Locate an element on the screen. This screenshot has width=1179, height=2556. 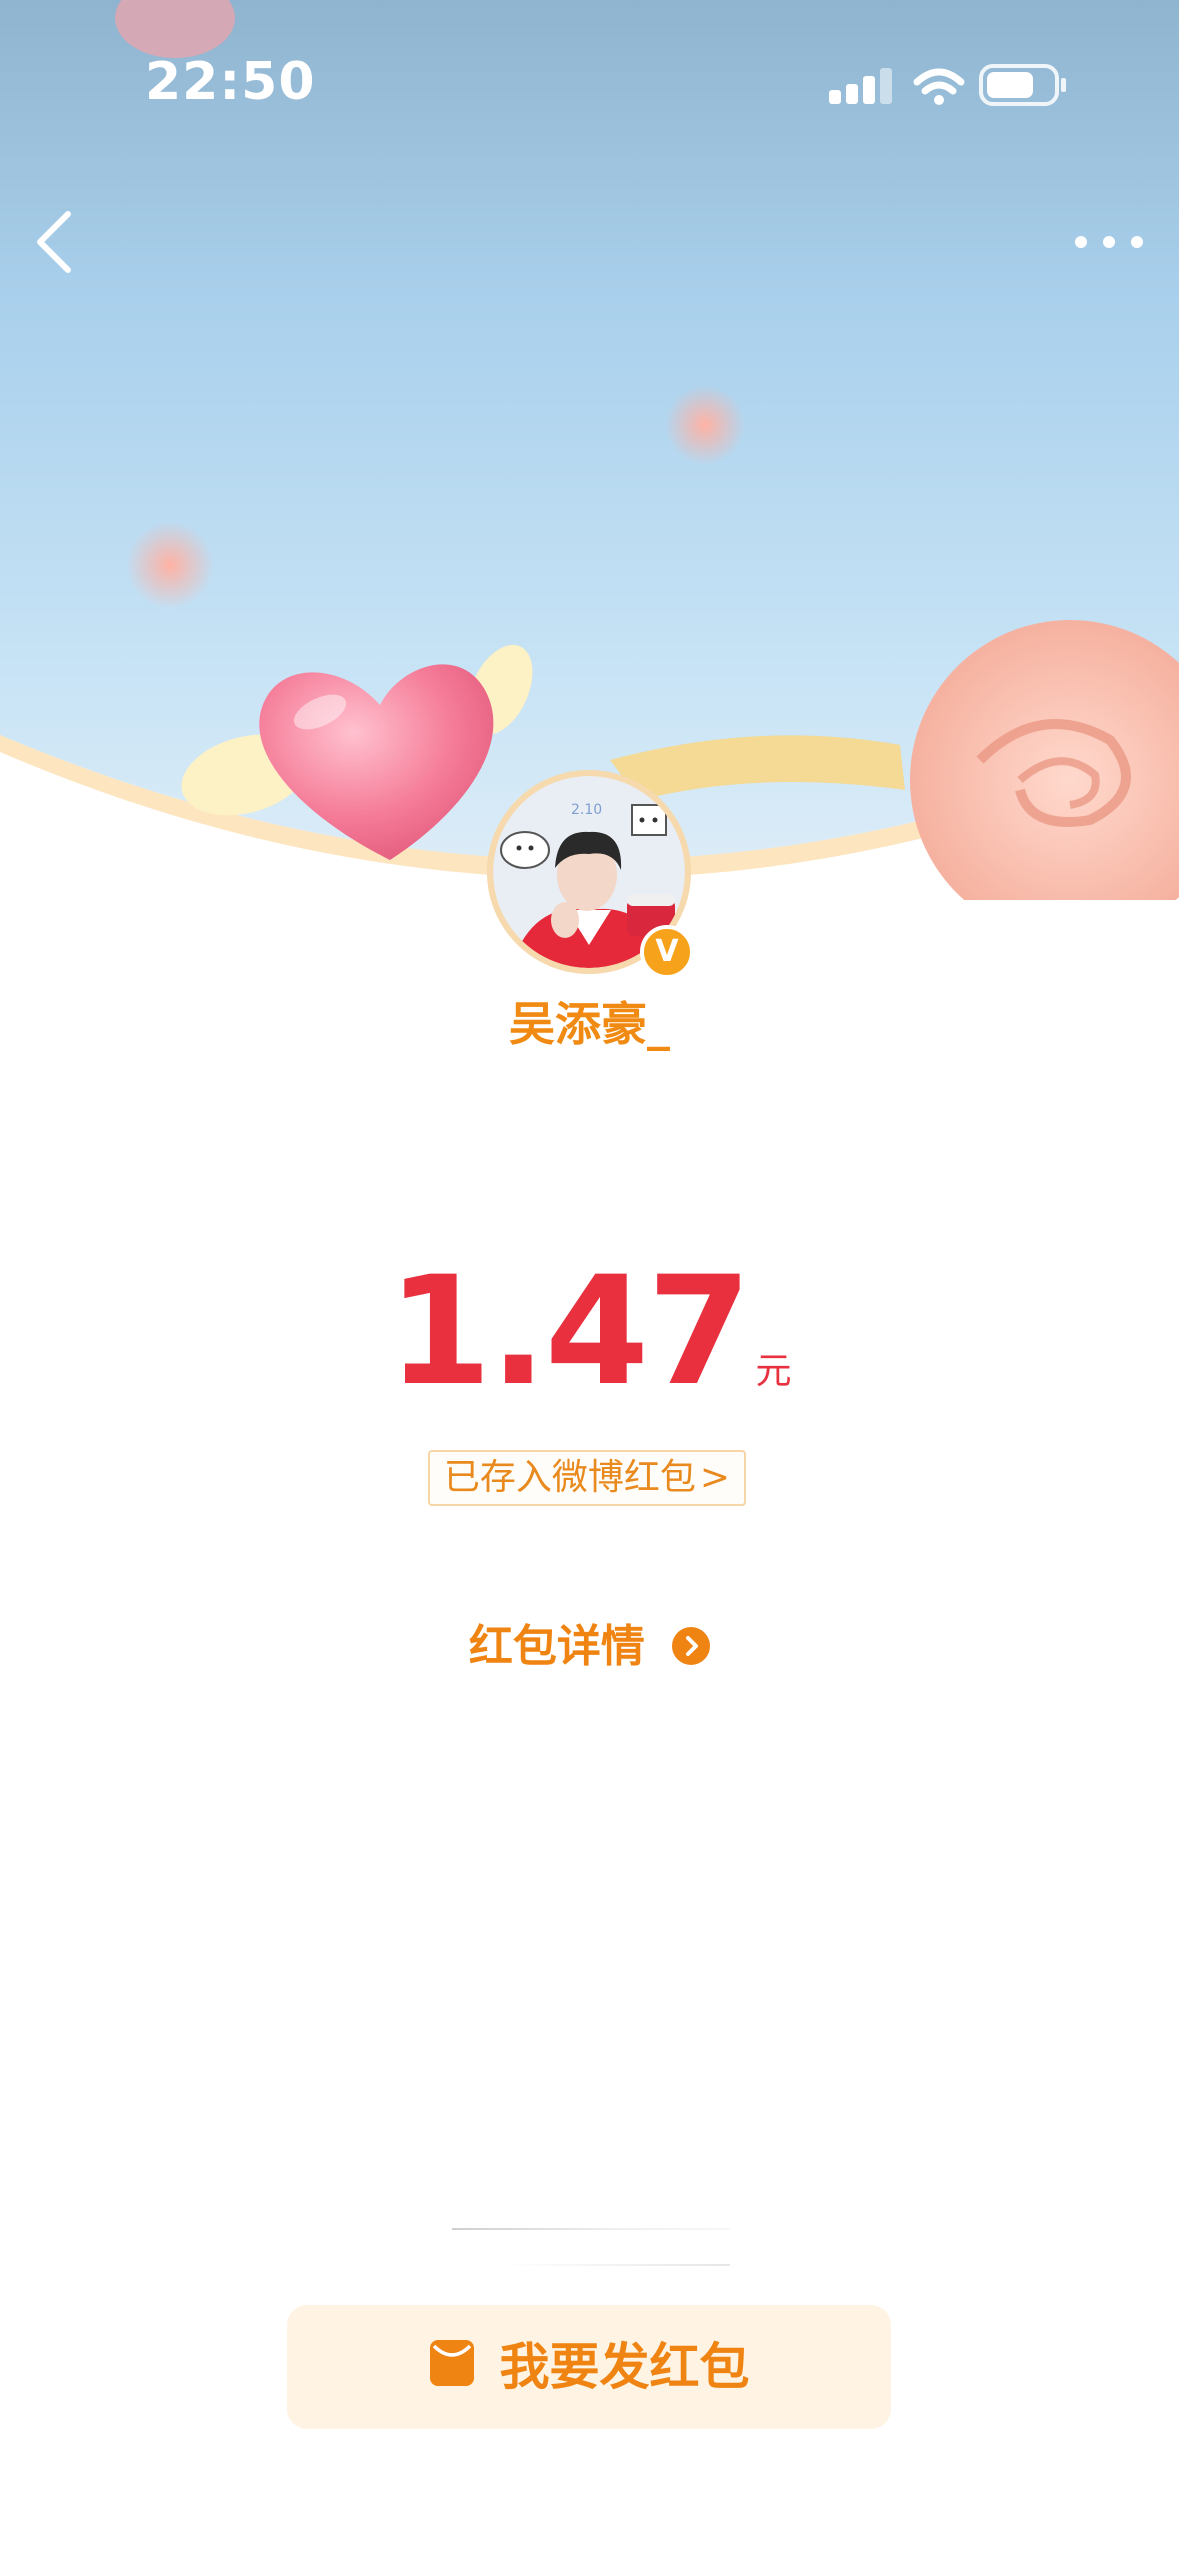
status-time: 22:50 is located at coordinates (230, 82).